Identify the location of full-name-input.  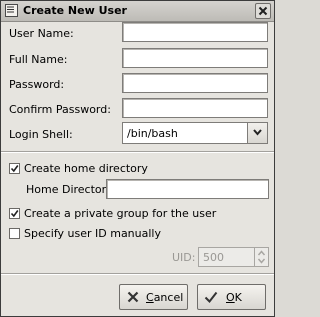
(195, 58).